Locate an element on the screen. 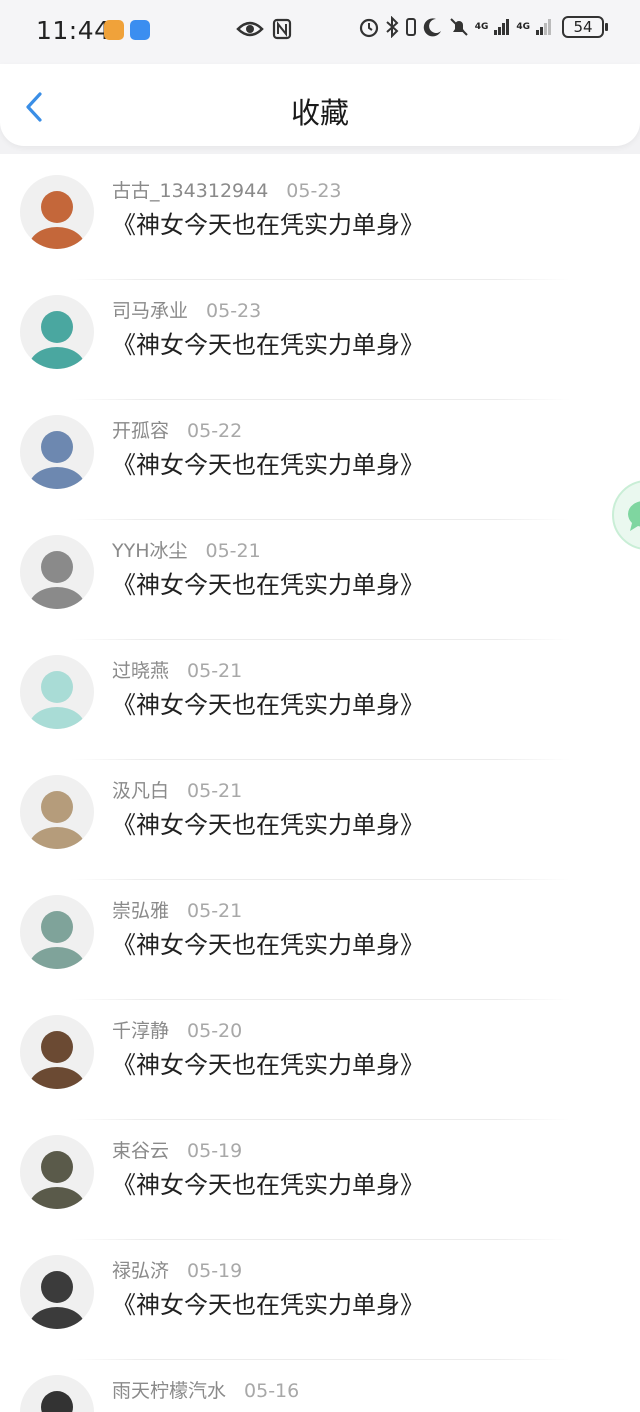  bluetooth-icon is located at coordinates (392, 27).